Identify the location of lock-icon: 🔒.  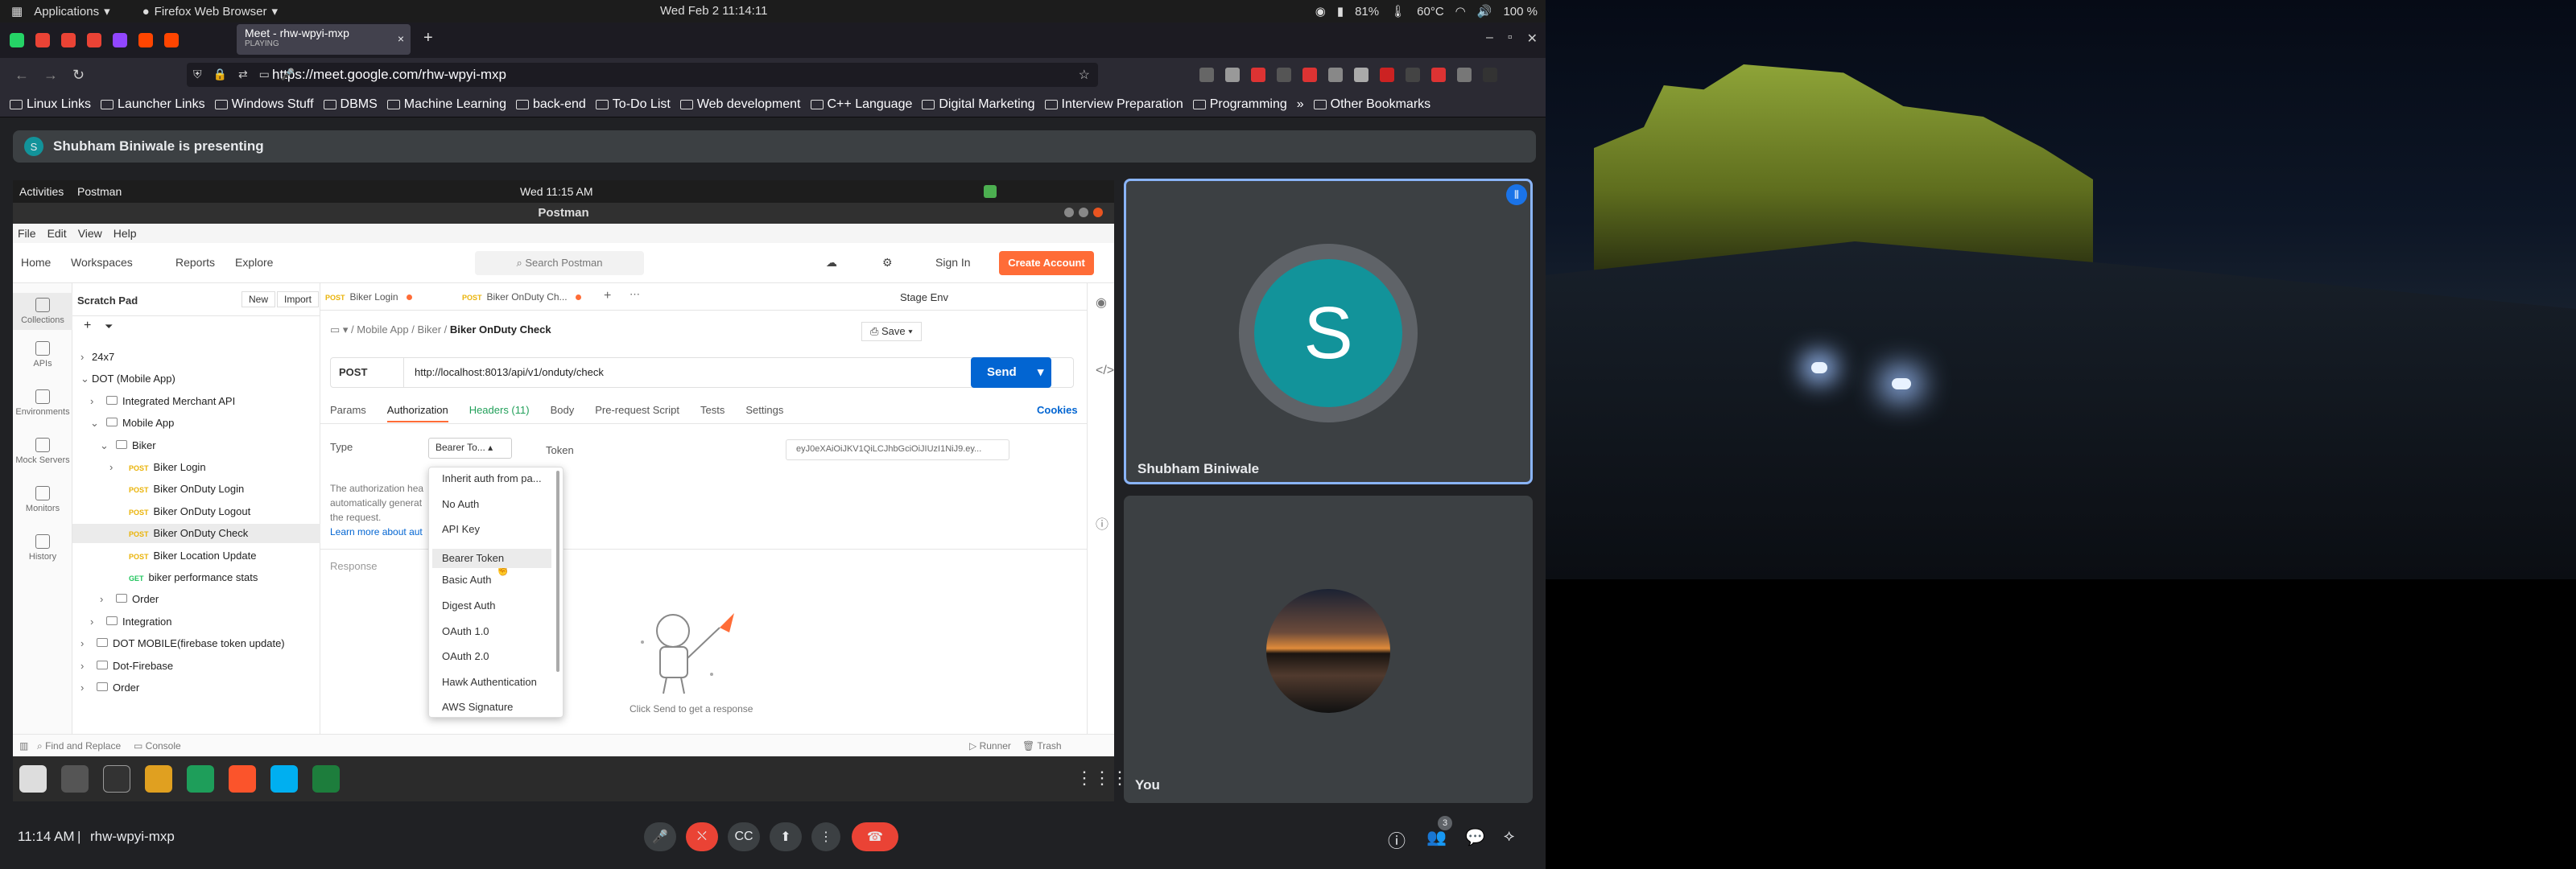
(220, 74).